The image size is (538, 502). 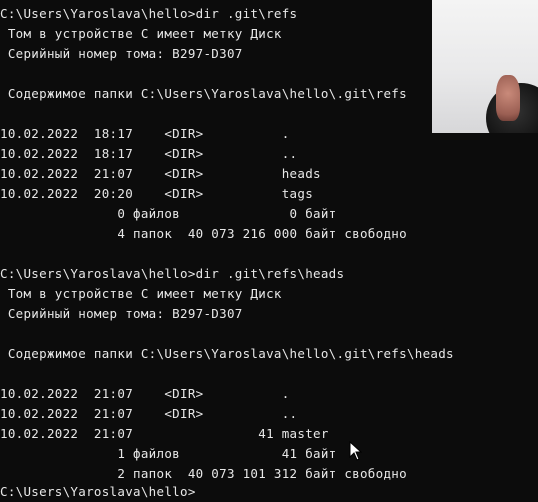 What do you see at coordinates (149, 153) in the screenshot?
I see `dir-entry-line: 10.02.2022 18:17 <DIR> ..` at bounding box center [149, 153].